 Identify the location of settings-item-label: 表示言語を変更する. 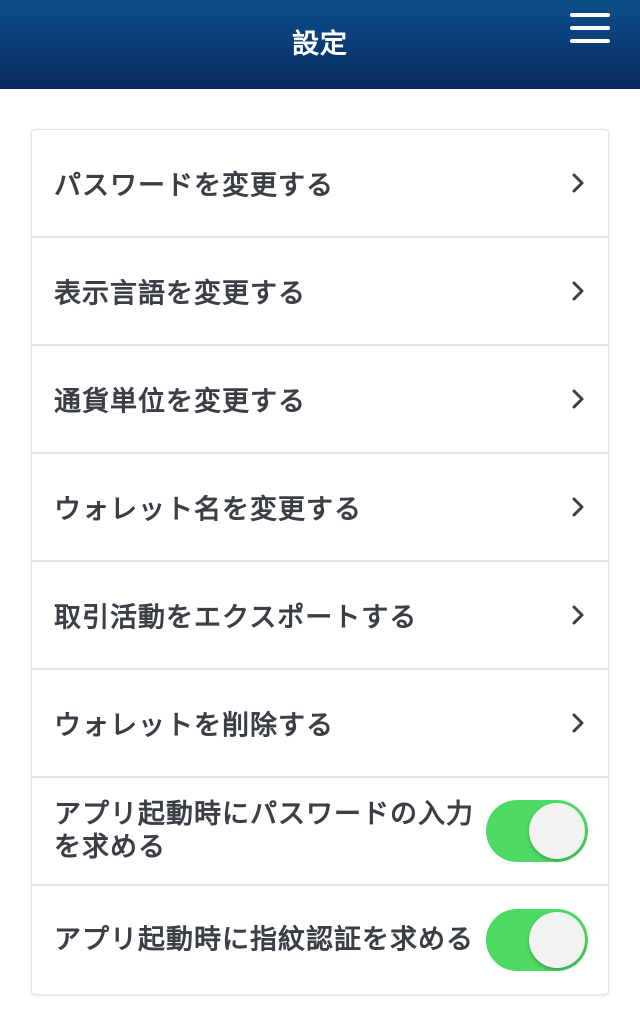
(180, 294).